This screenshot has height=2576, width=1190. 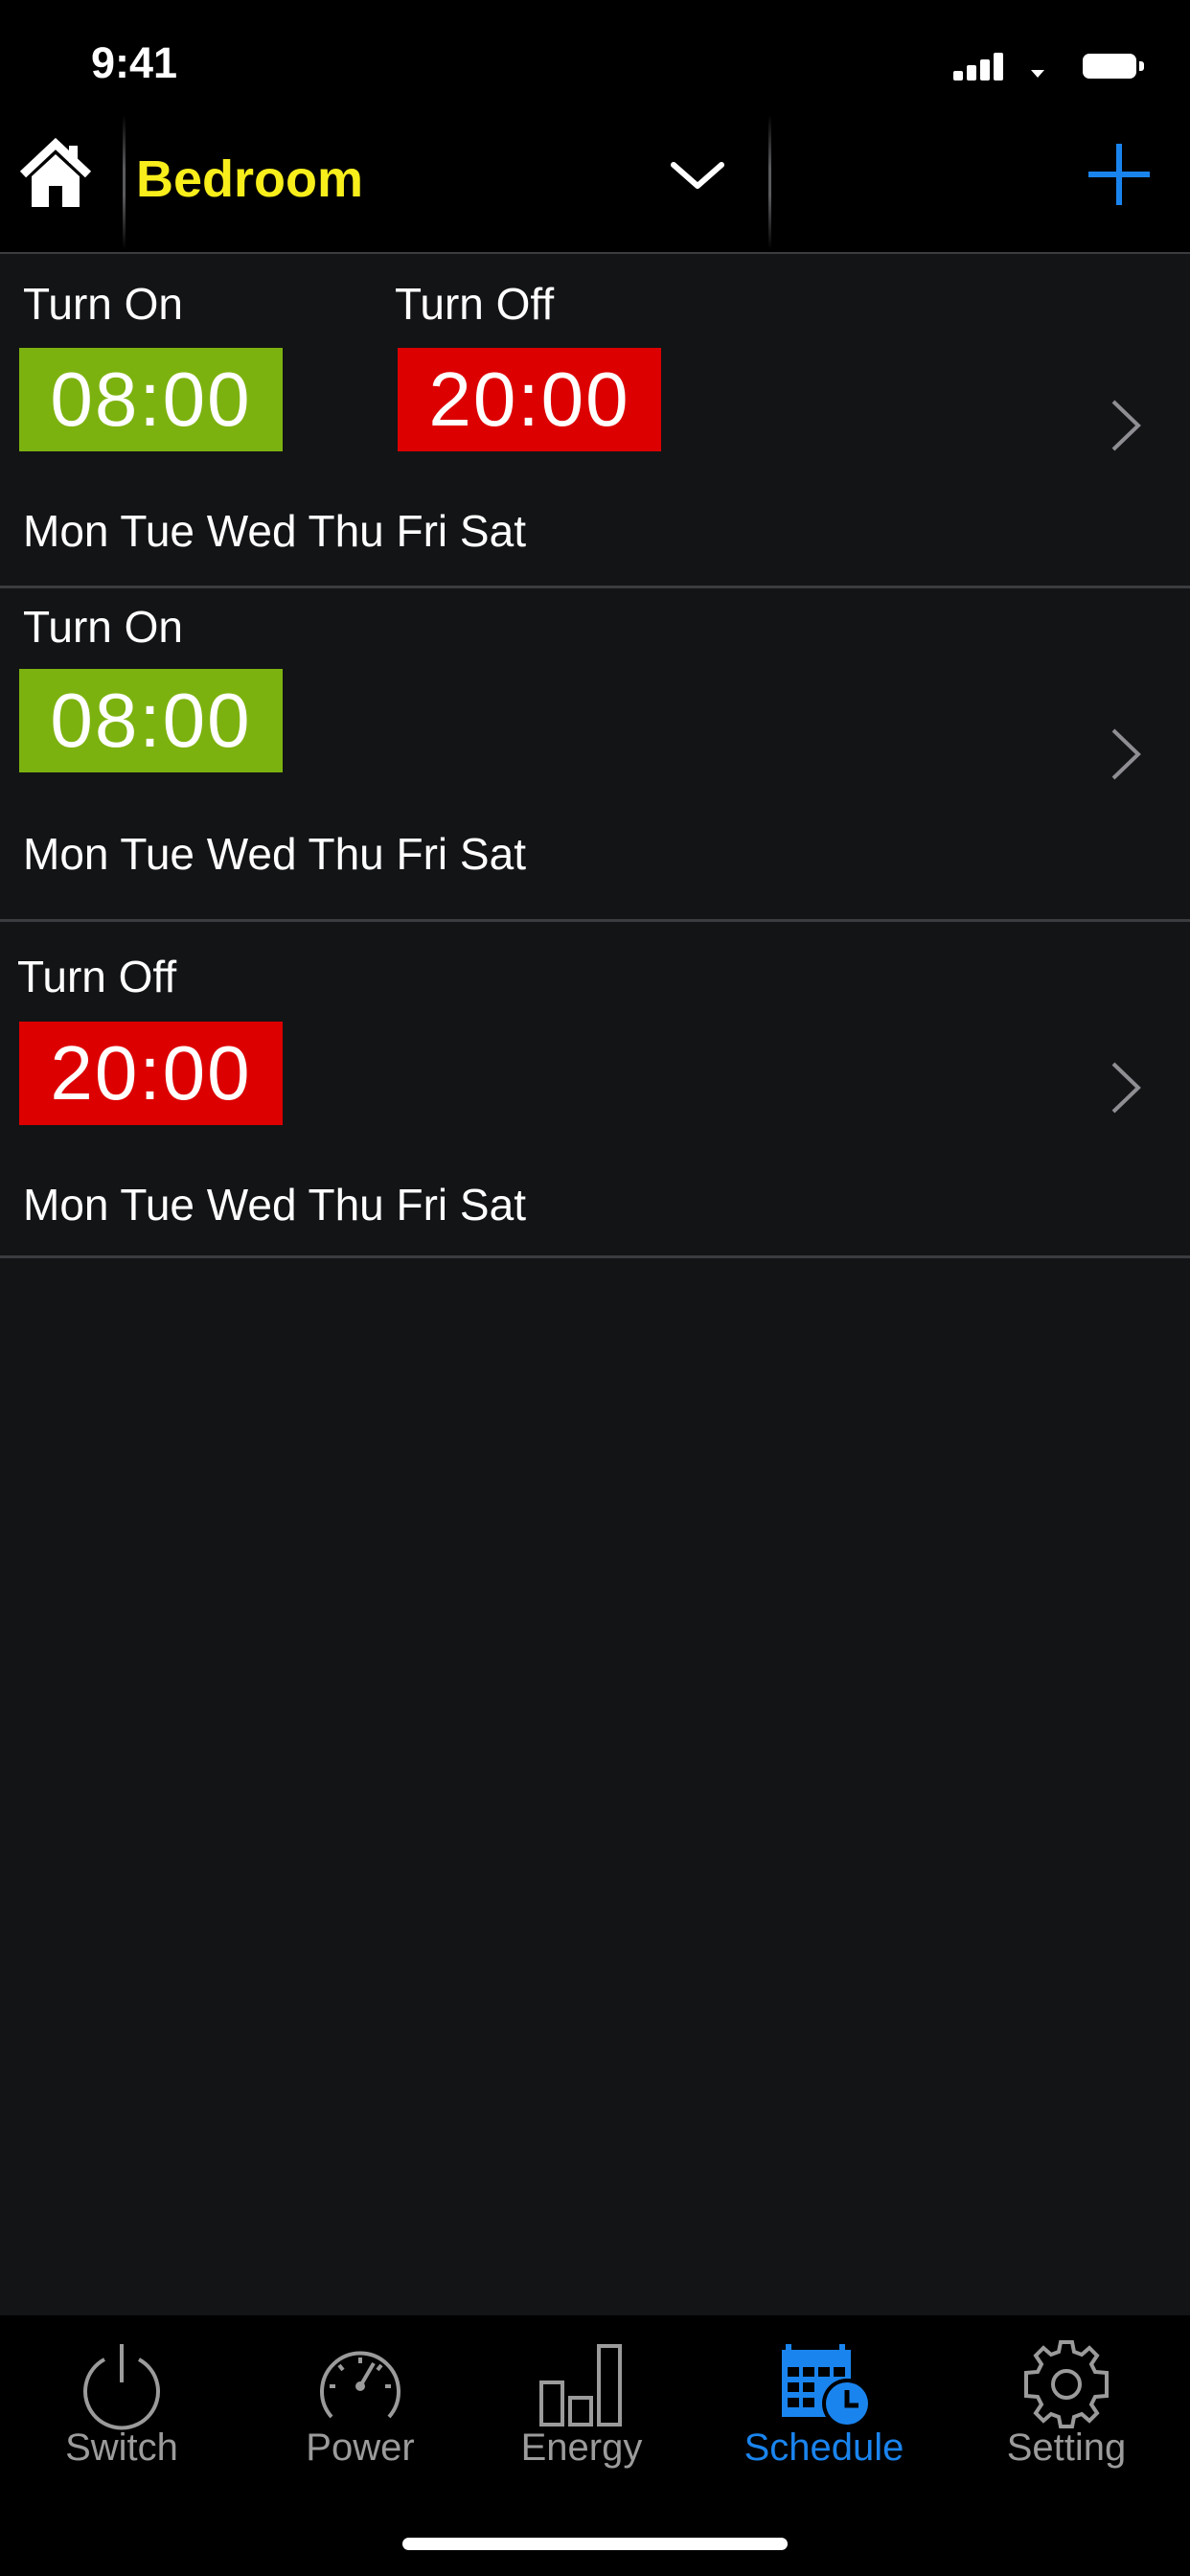 I want to click on tab-schedule: Schedule, so click(x=824, y=2416).